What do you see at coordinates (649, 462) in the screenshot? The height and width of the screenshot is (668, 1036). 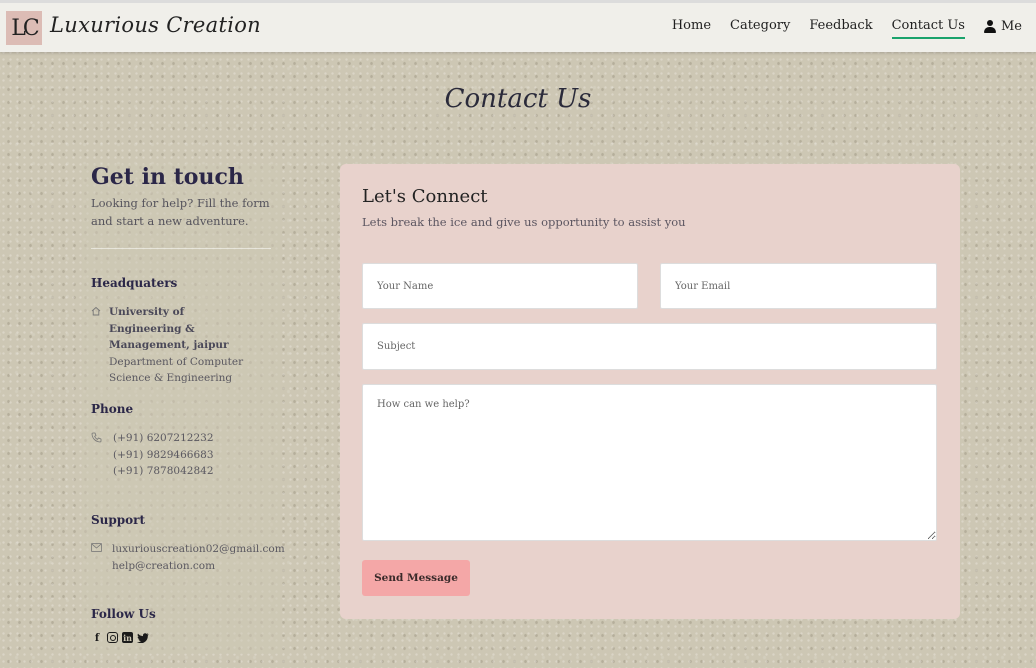 I see `message-textarea` at bounding box center [649, 462].